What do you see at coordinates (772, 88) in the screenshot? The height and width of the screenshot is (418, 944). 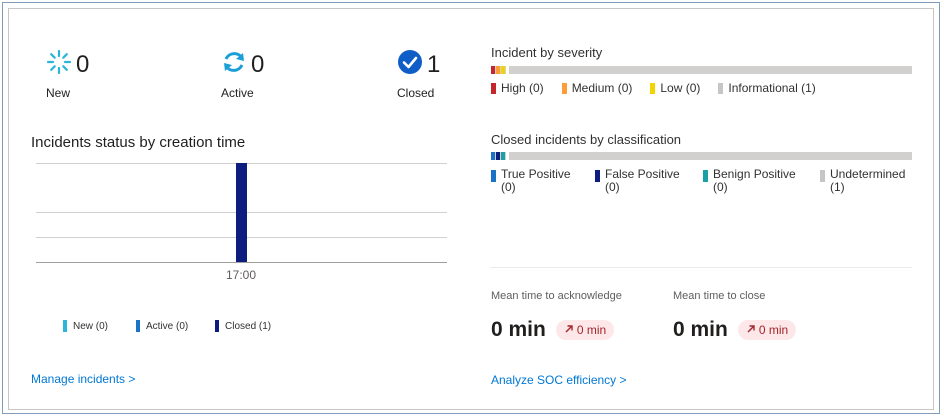 I see `legend-label: Informational (1)` at bounding box center [772, 88].